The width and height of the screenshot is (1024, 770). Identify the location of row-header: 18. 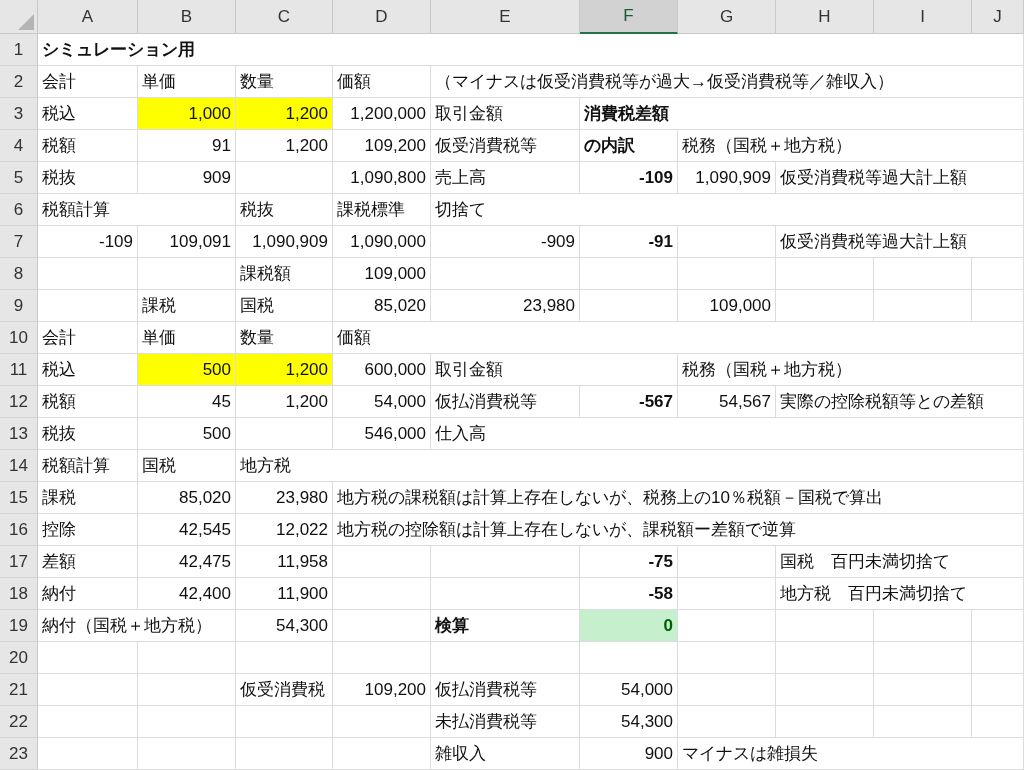
(19, 594).